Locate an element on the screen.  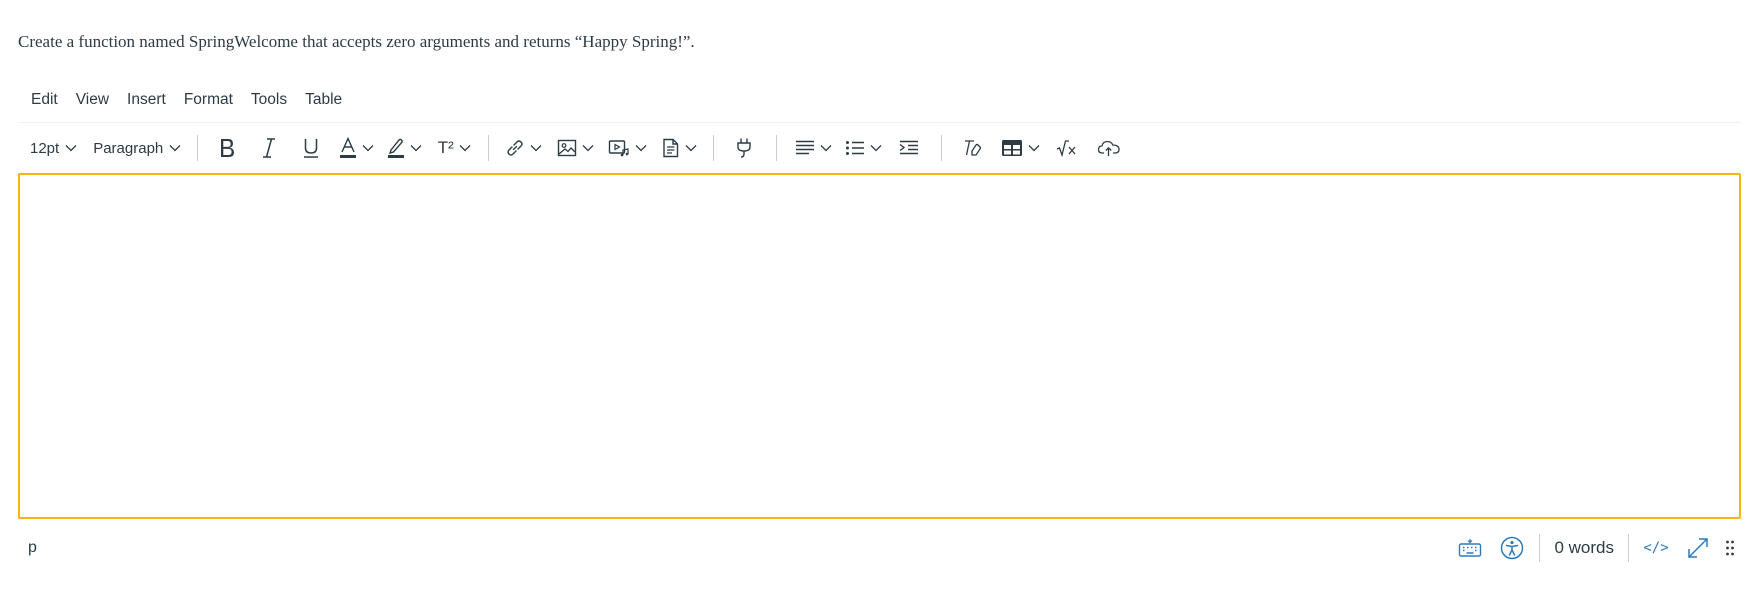
image-icon is located at coordinates (567, 148).